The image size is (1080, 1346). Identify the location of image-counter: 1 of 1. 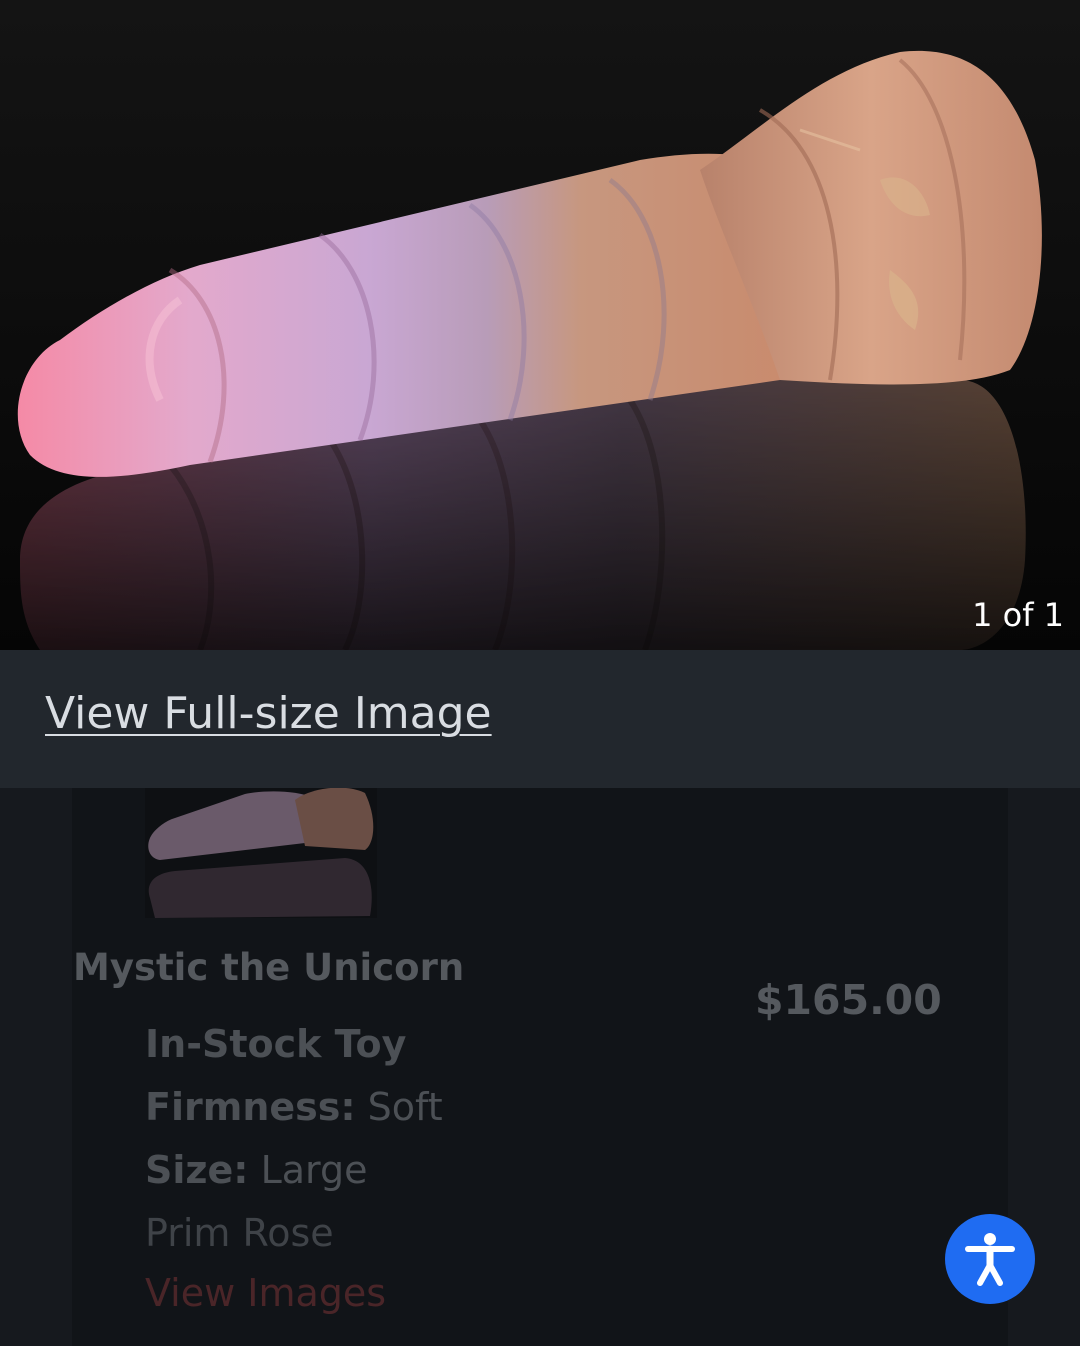
(1018, 615).